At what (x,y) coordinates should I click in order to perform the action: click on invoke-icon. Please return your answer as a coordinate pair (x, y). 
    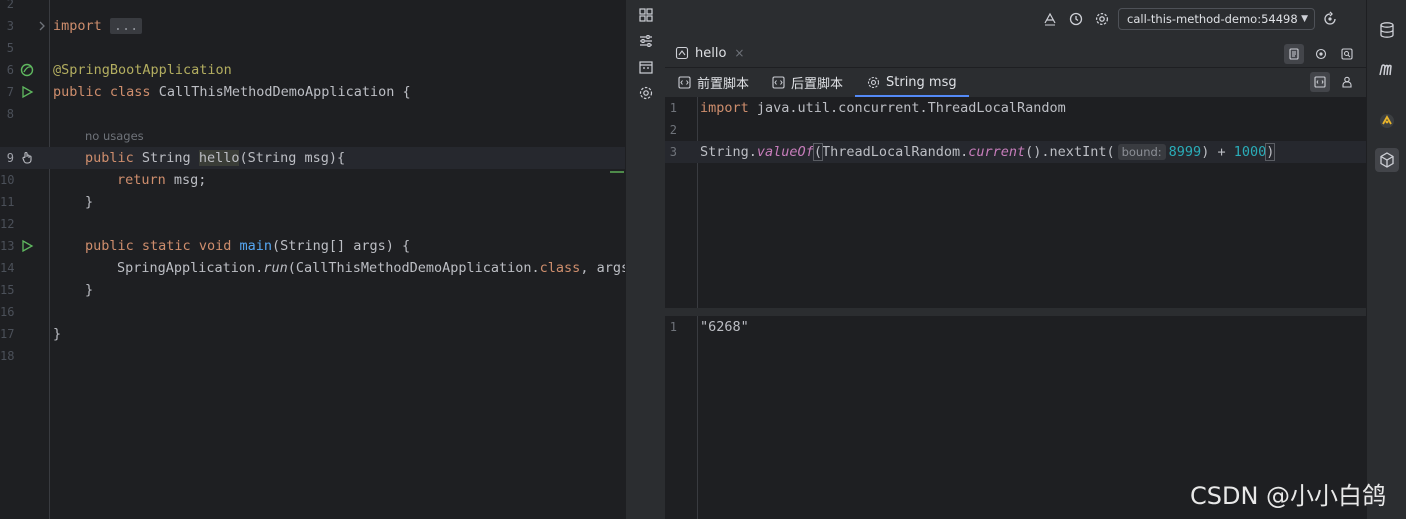
    Looking at the image, I should click on (1294, 54).